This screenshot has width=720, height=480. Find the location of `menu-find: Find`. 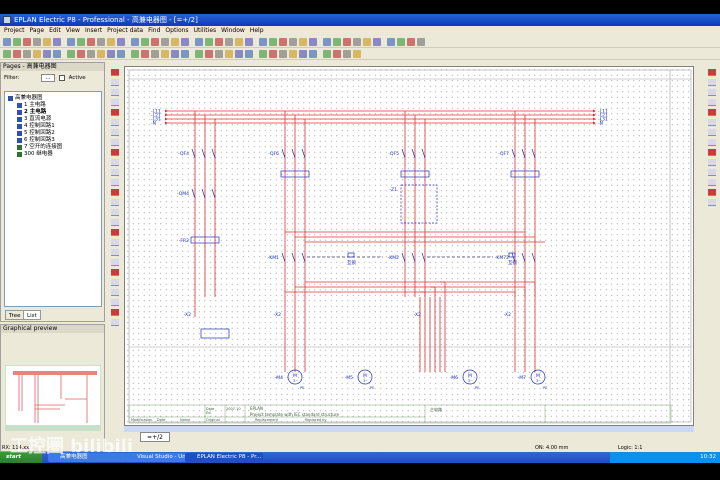

menu-find: Find is located at coordinates (154, 31).